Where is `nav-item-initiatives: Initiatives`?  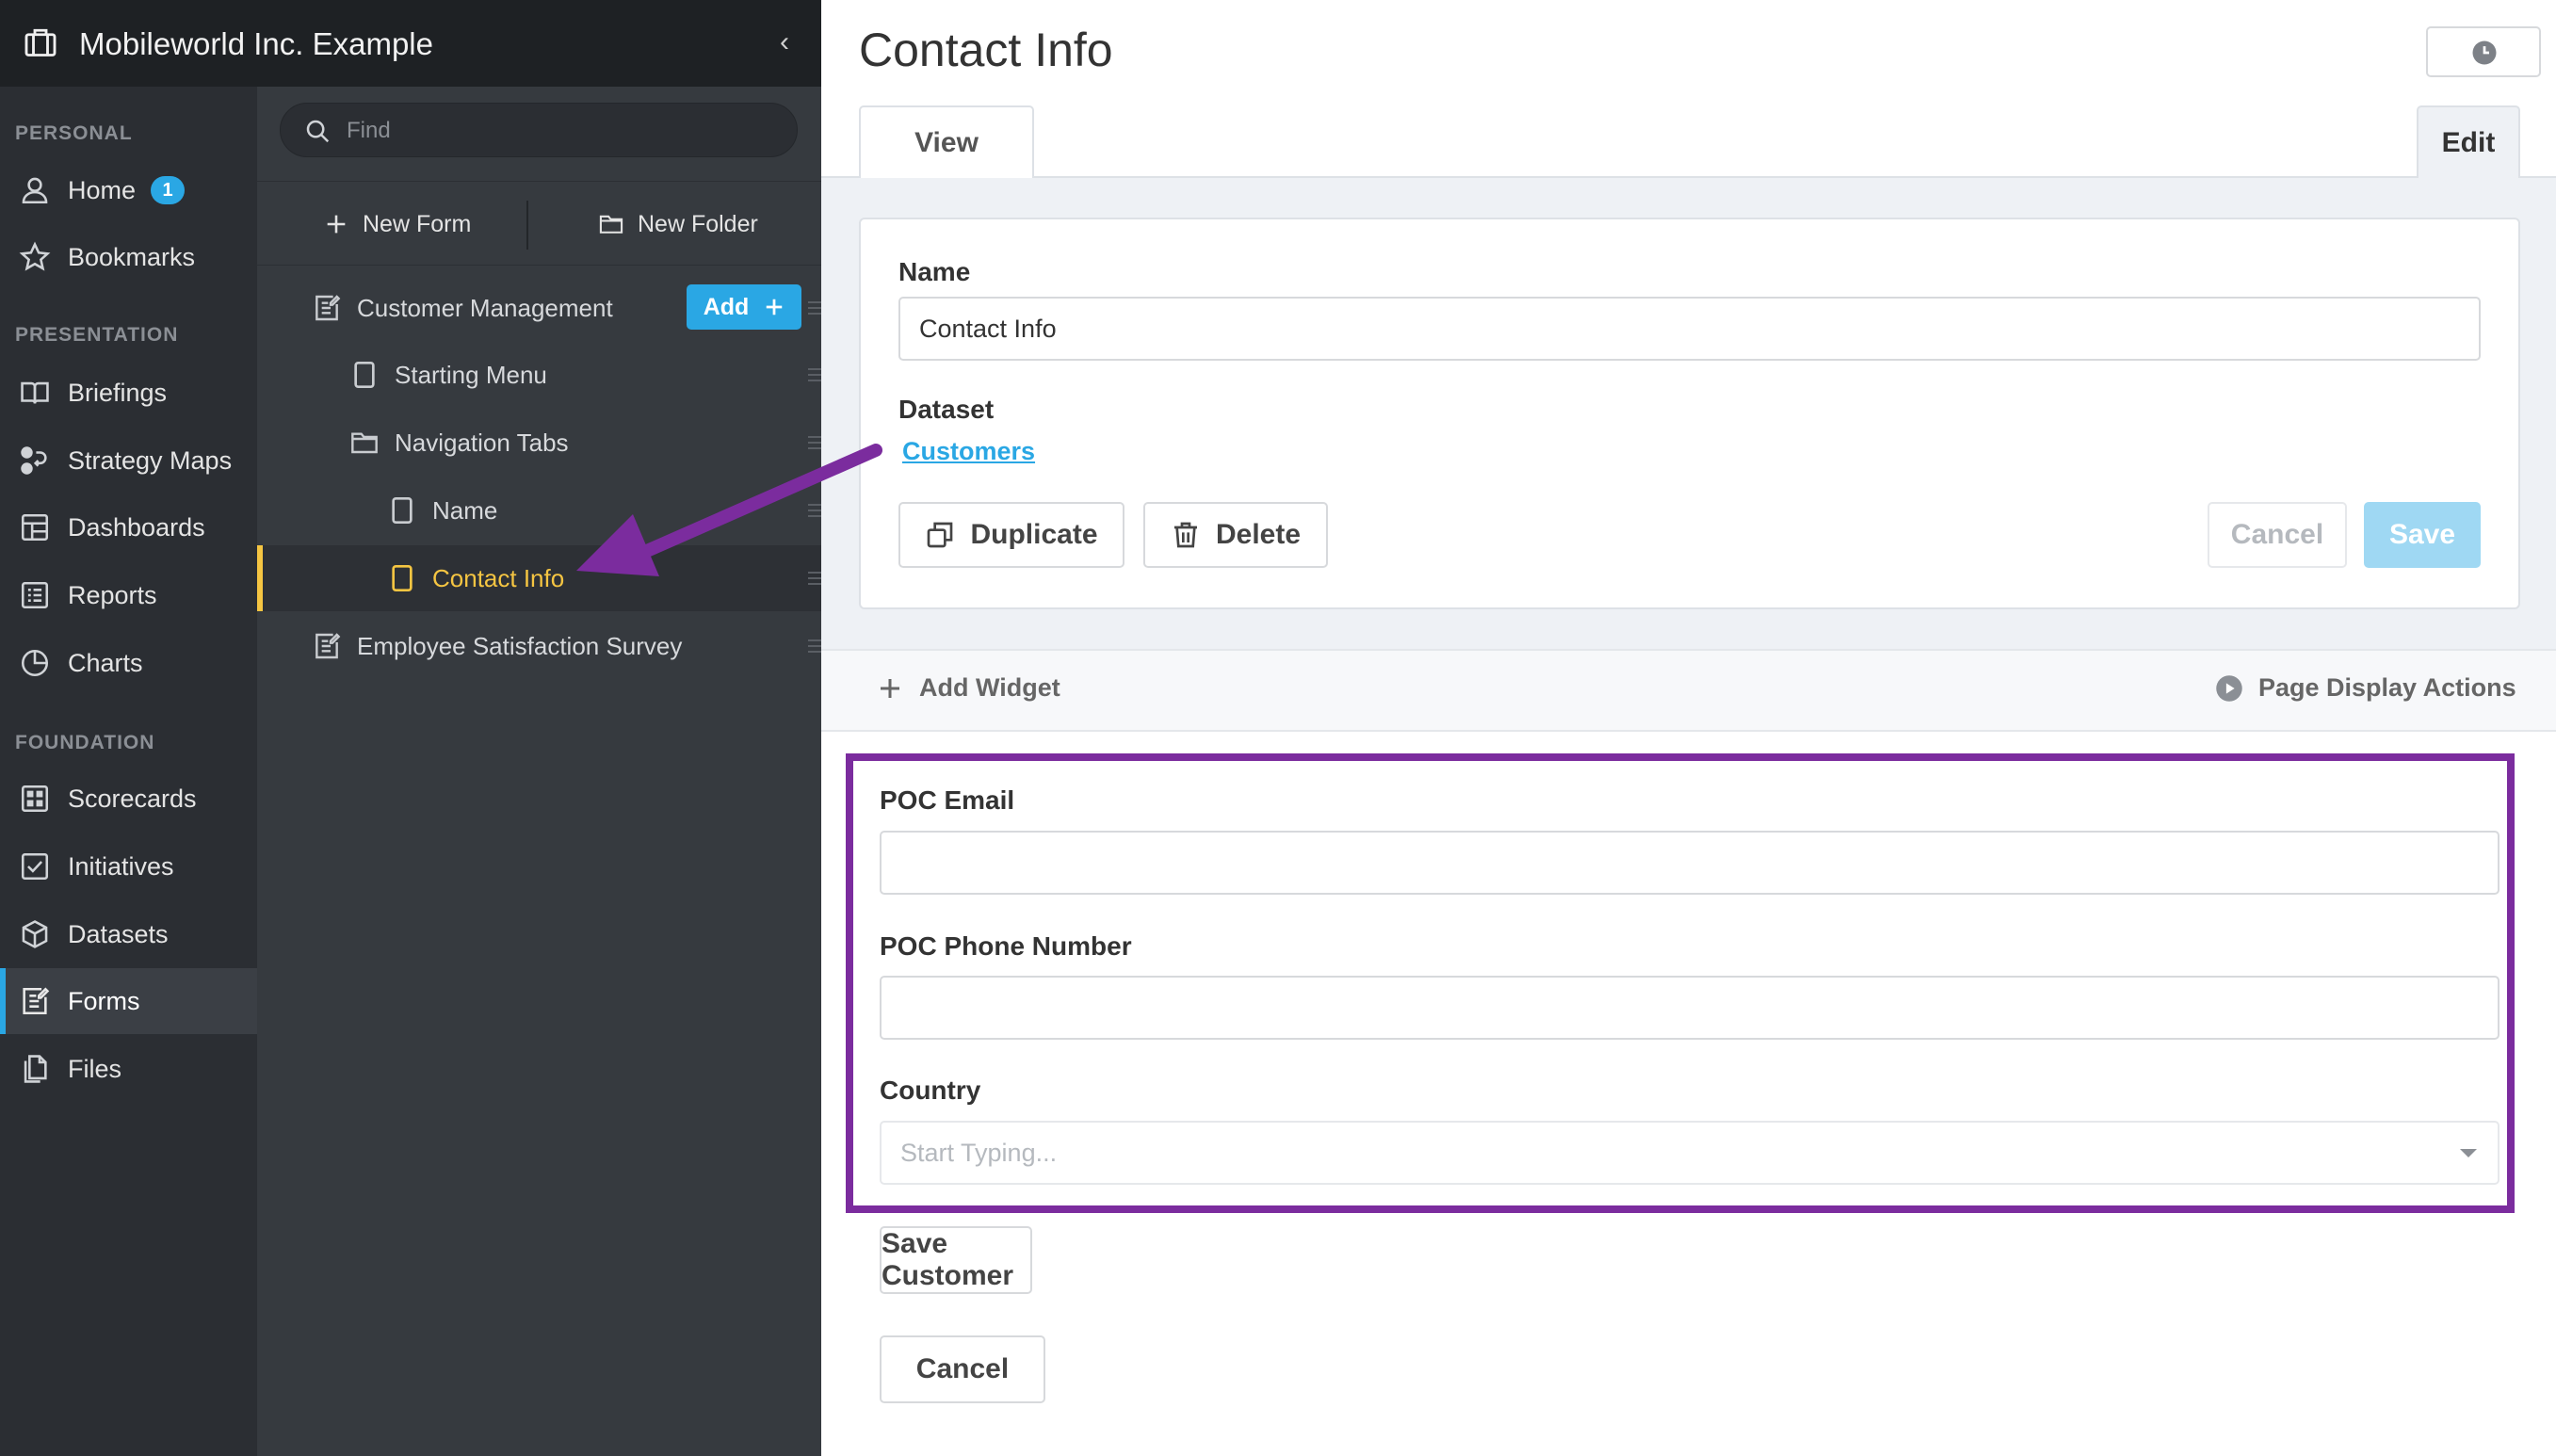
nav-item-initiatives: Initiatives is located at coordinates (128, 866).